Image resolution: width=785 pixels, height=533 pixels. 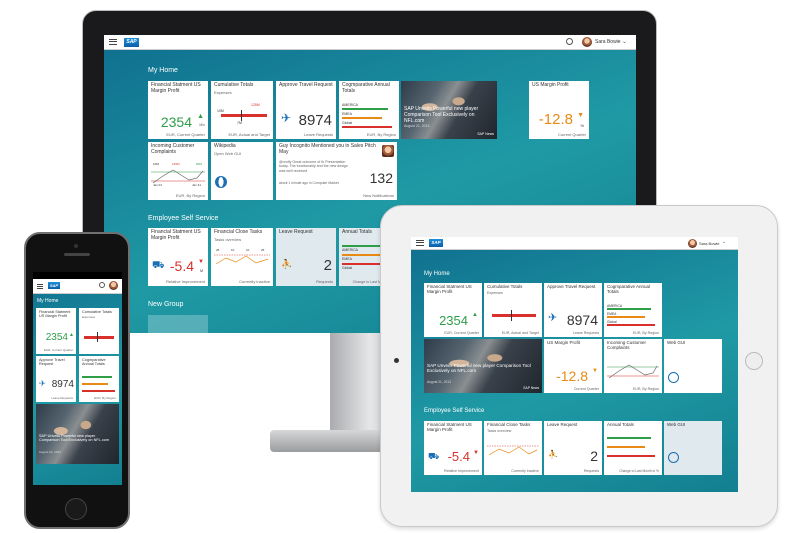 What do you see at coordinates (99, 331) in the screenshot?
I see `tile-cumulative-totals: Cumulative Totals Expenses` at bounding box center [99, 331].